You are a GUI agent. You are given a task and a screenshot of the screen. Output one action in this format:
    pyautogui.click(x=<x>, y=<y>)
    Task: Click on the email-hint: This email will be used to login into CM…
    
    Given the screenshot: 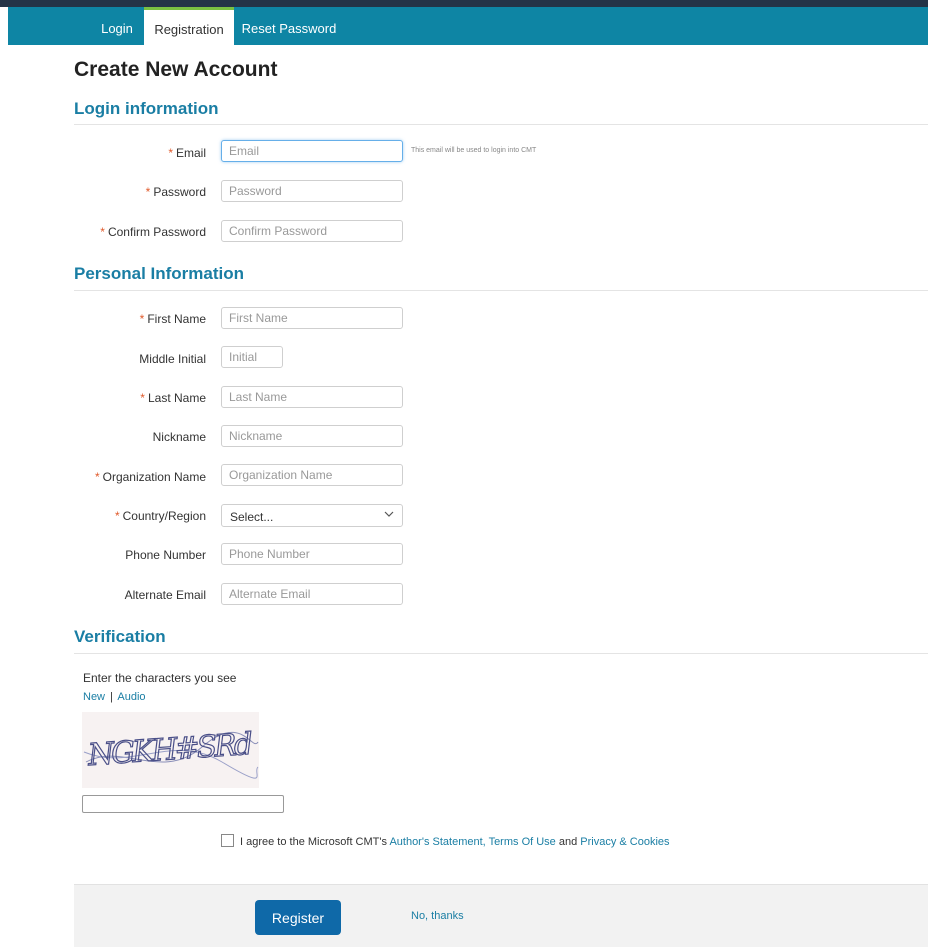 What is the action you would take?
    pyautogui.click(x=474, y=150)
    